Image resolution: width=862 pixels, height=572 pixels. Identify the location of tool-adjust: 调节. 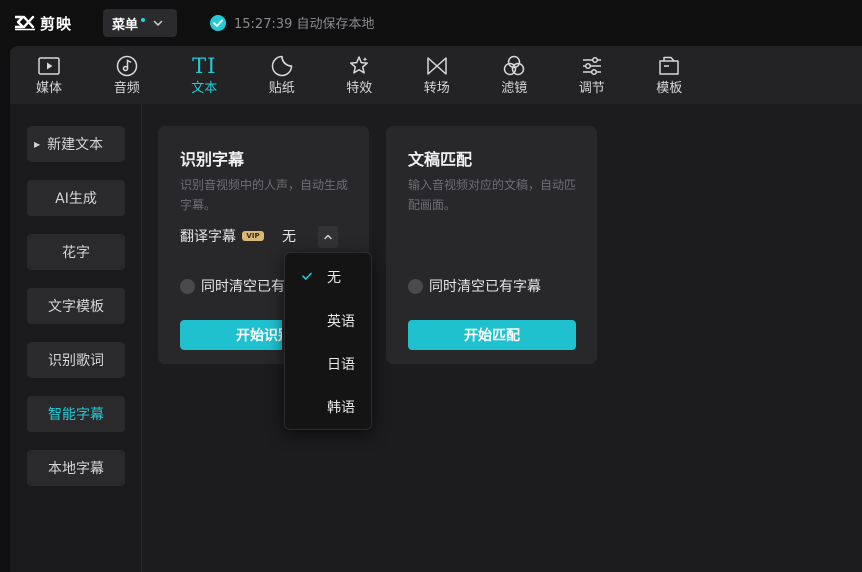
(592, 75).